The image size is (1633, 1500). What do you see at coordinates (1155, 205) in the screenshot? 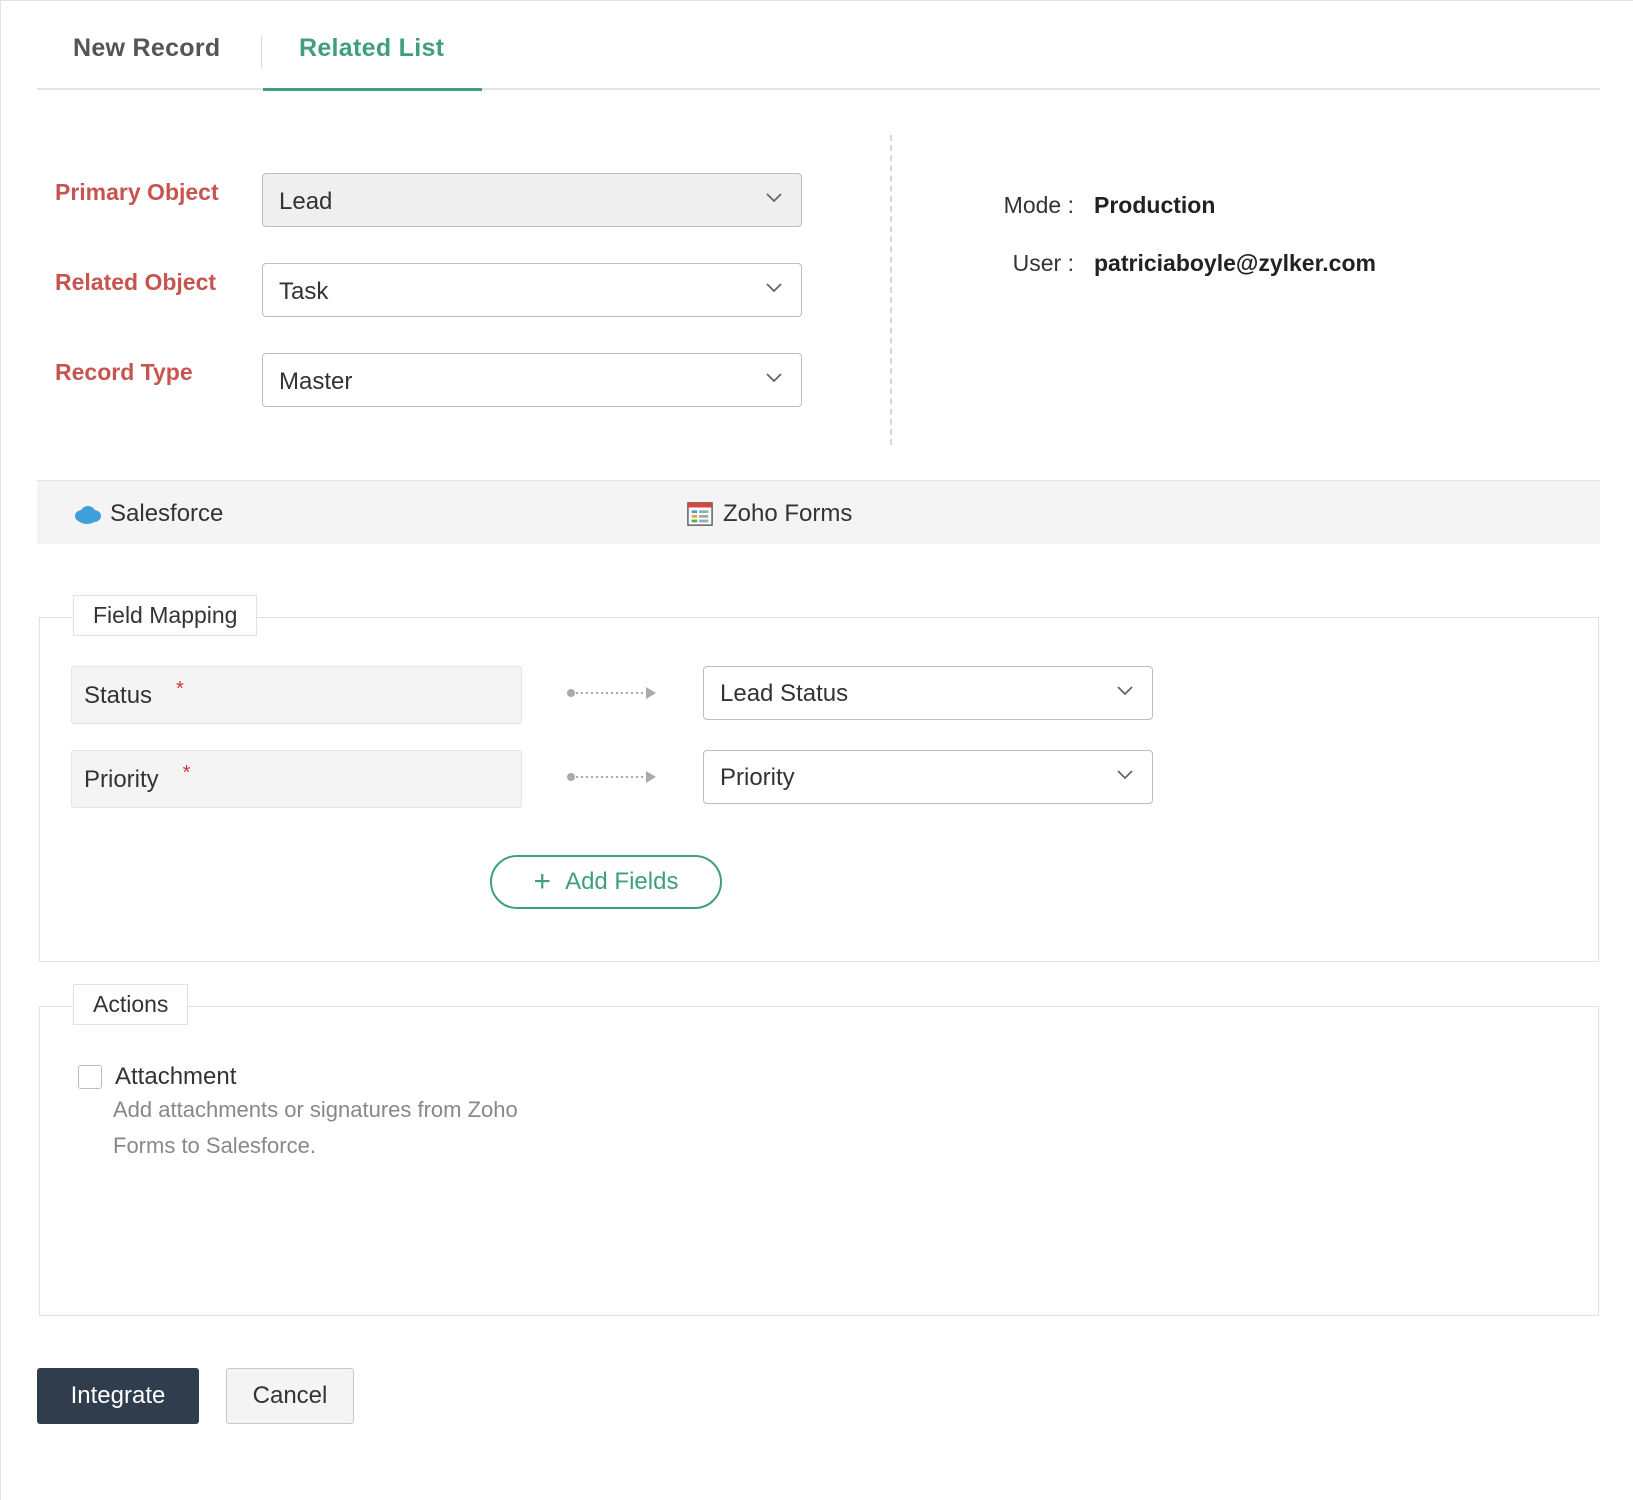
I see `mode-value: Production` at bounding box center [1155, 205].